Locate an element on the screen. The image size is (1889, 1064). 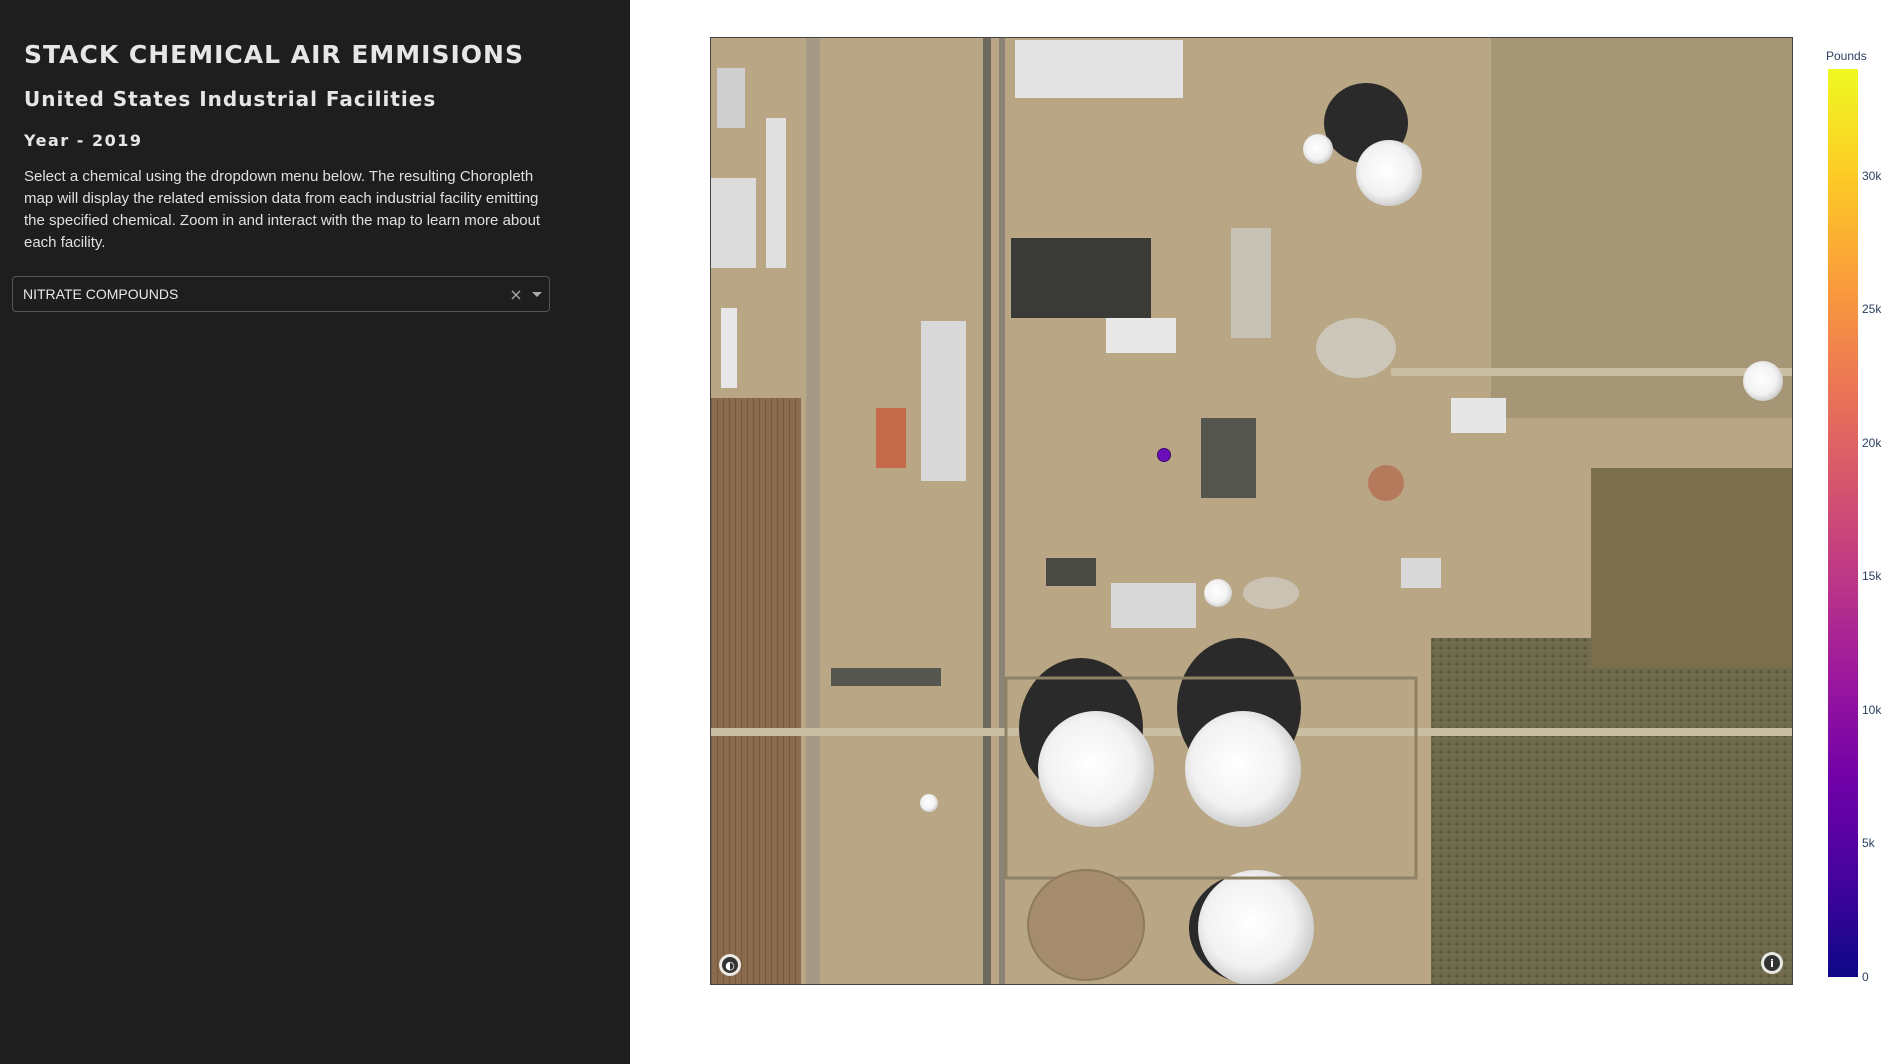
clear-selection-icon: × is located at coordinates (516, 294).